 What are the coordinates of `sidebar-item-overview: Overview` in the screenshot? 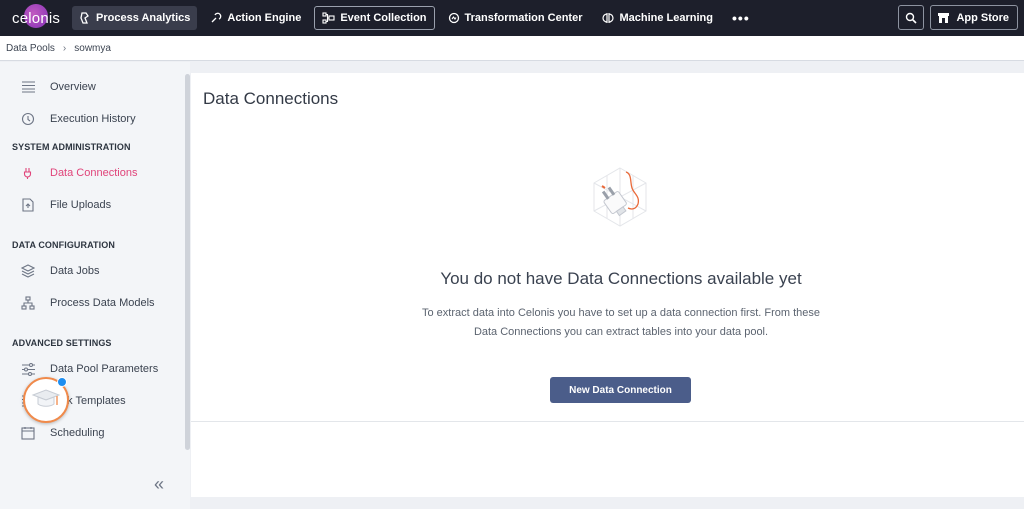 It's located at (92, 87).